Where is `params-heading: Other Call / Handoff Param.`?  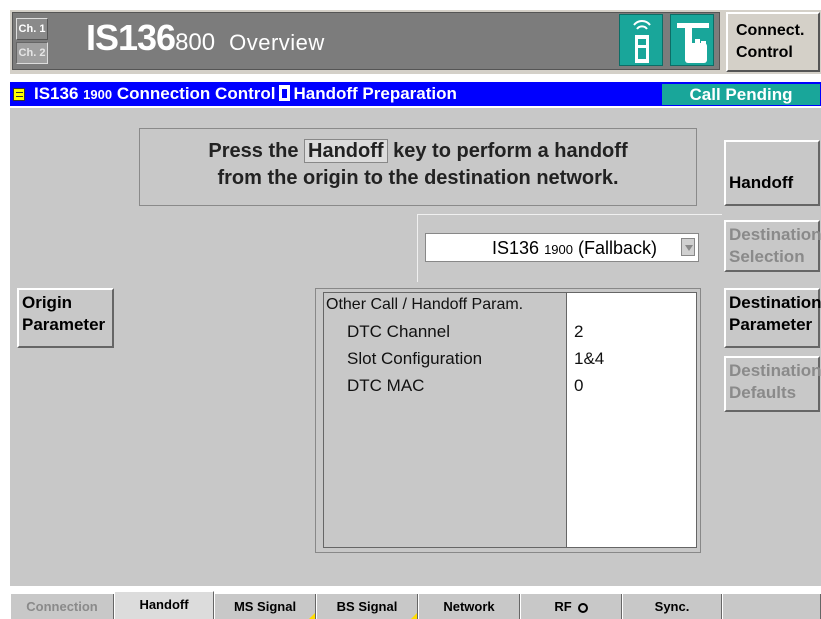
params-heading: Other Call / Handoff Param. is located at coordinates (425, 304).